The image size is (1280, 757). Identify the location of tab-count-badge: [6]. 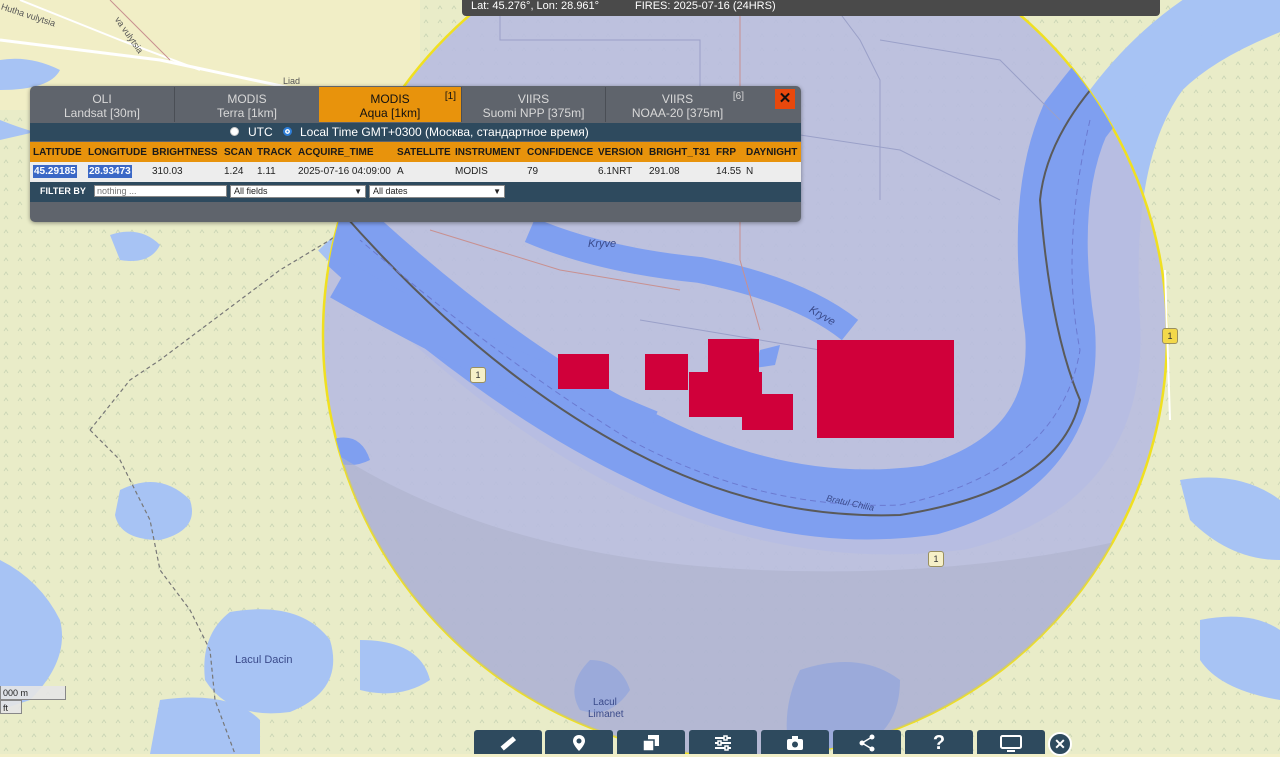
(738, 96).